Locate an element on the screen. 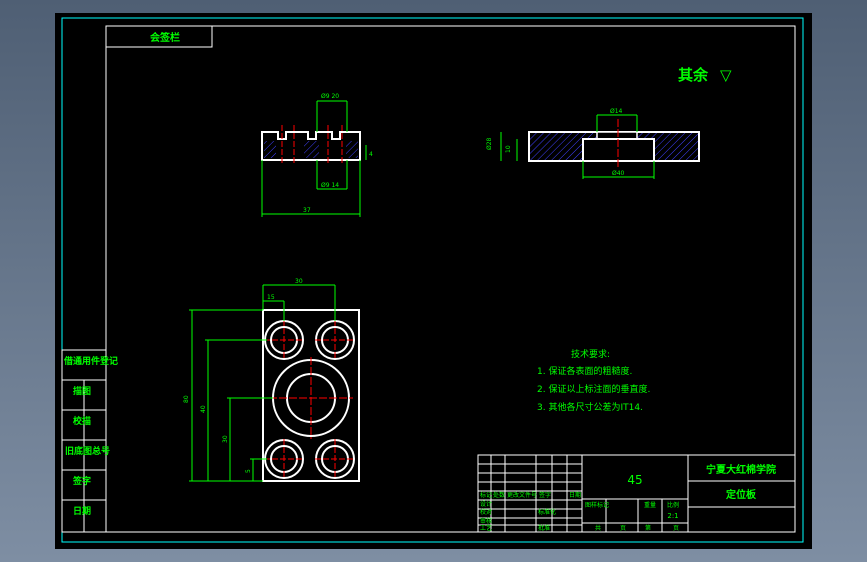 The width and height of the screenshot is (867, 562). hole-top-right is located at coordinates (335, 340).